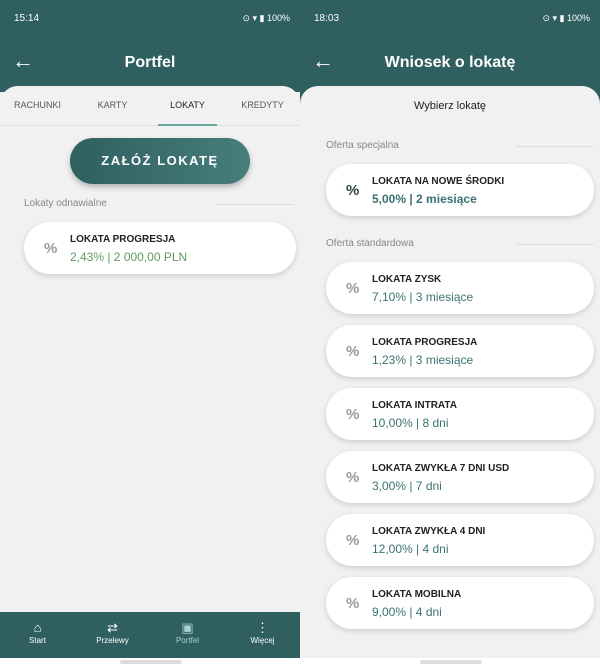 Image resolution: width=600 pixels, height=668 pixels. Describe the element at coordinates (414, 405) in the screenshot. I see `offer-name: LOKATA INTRATA` at that location.